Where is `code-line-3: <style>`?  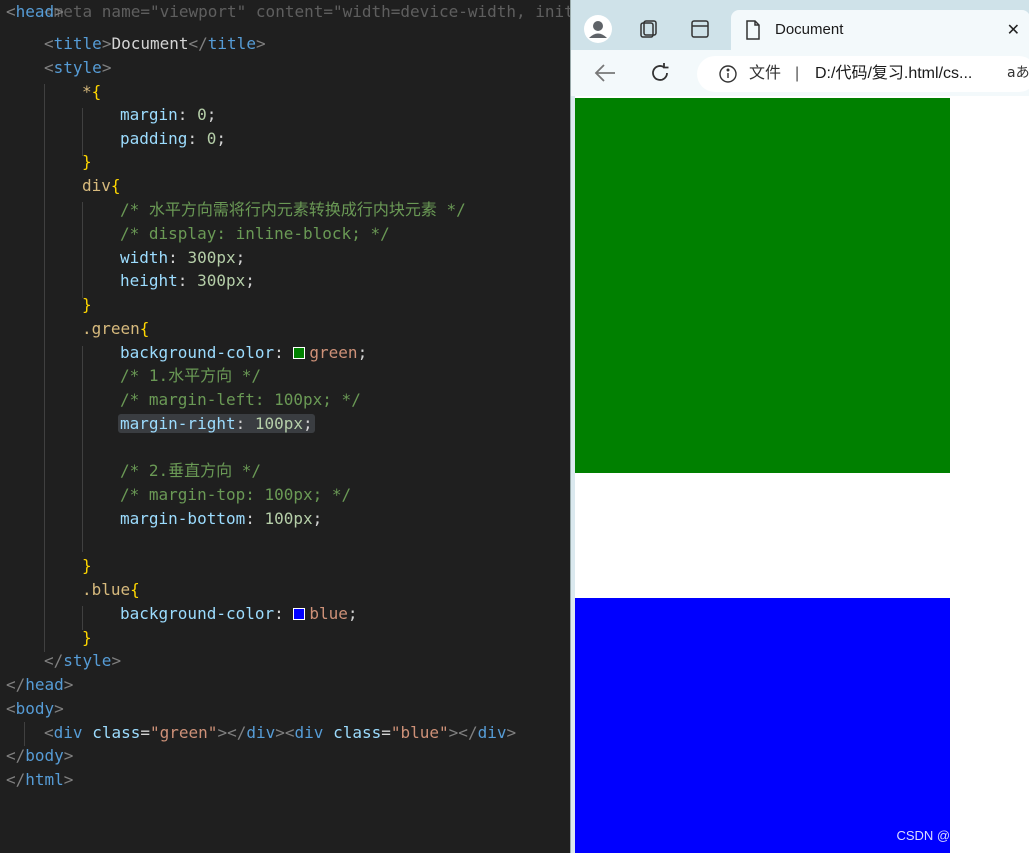 code-line-3: <style> is located at coordinates (78, 67).